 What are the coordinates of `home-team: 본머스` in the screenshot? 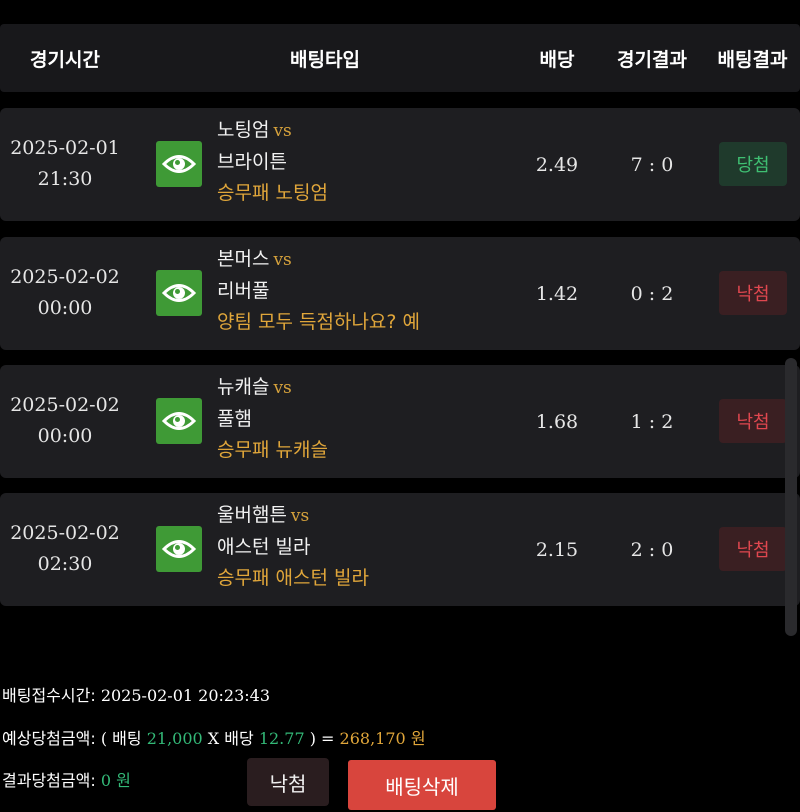 It's located at (243, 259).